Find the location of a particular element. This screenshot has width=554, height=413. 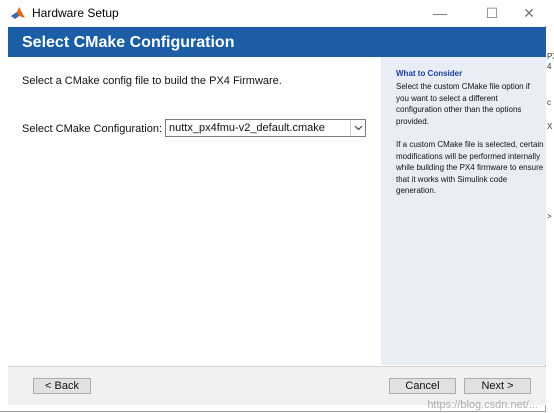

page-header: Select CMake Configuration is located at coordinates (277, 42).